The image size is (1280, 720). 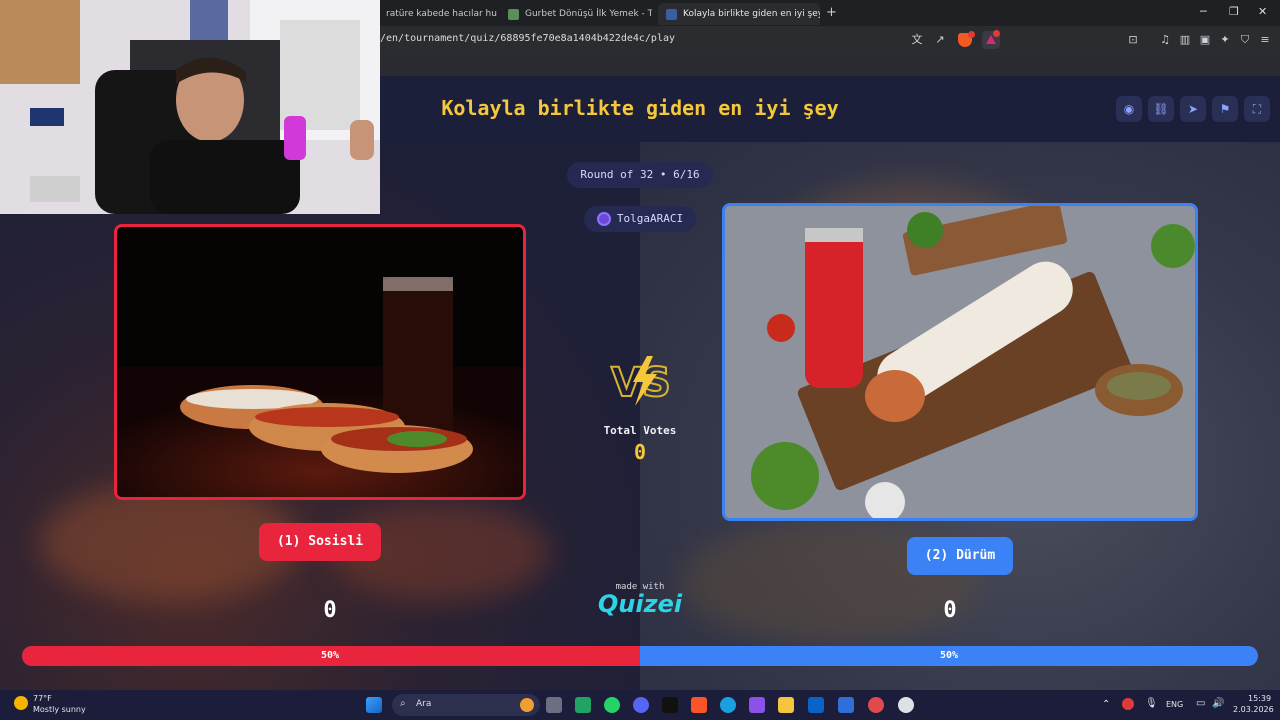 I want to click on excel-icon, so click(x=583, y=705).